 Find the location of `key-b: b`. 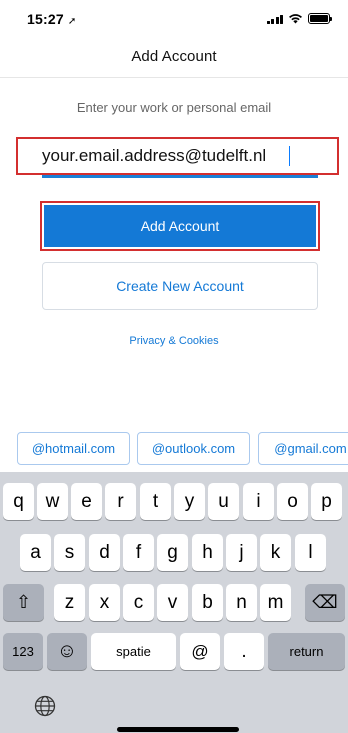

key-b: b is located at coordinates (207, 602).